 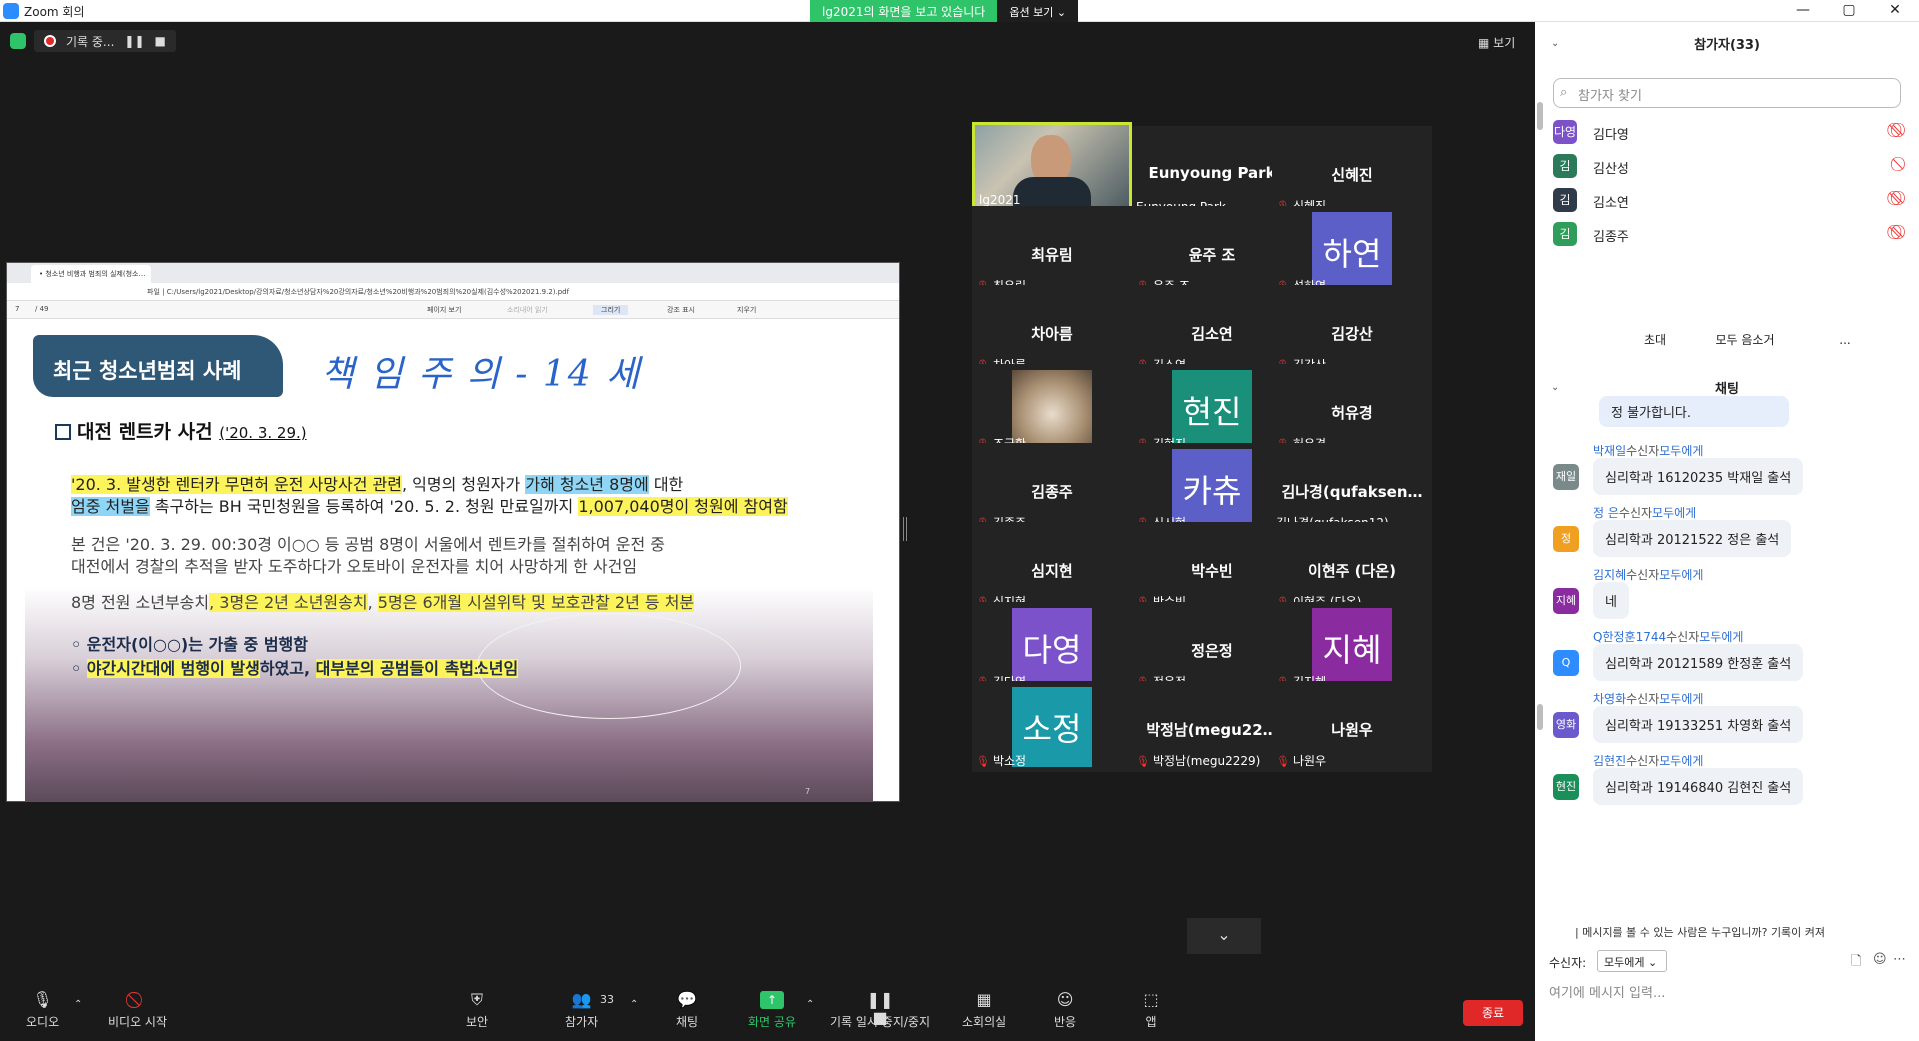 I want to click on video-tile: 이현주 (다온)🎙이현주 (다온), so click(x=1352, y=567).